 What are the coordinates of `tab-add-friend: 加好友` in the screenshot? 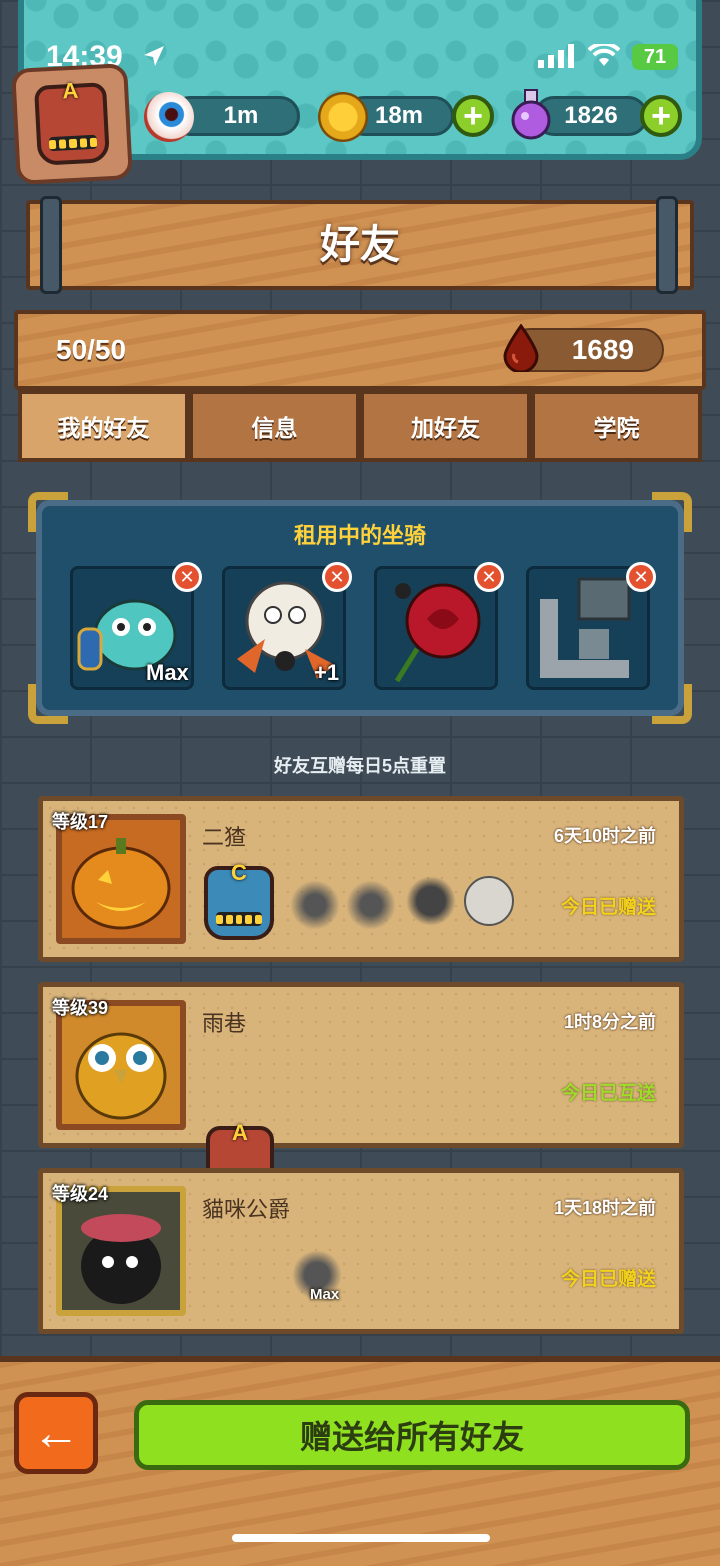 It's located at (445, 426).